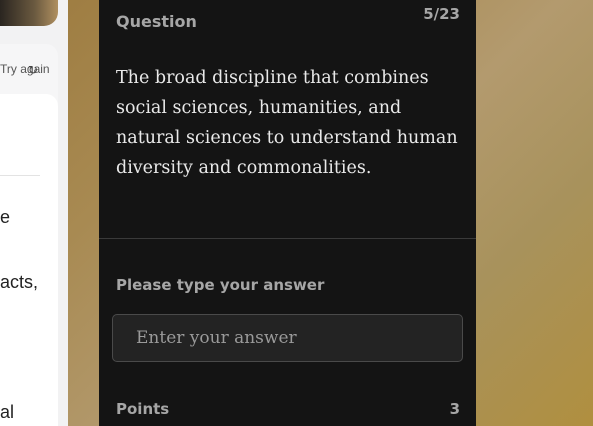  Describe the element at coordinates (33, 70) in the screenshot. I see `refresh-icon: ↻` at that location.